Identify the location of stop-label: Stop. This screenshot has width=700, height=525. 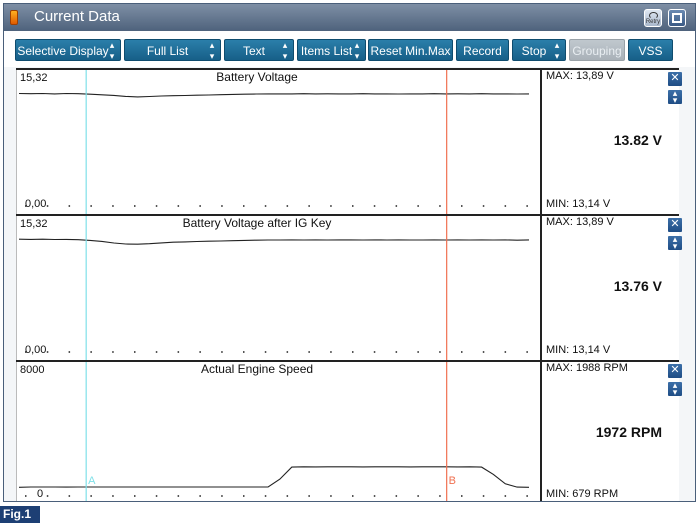
(534, 51).